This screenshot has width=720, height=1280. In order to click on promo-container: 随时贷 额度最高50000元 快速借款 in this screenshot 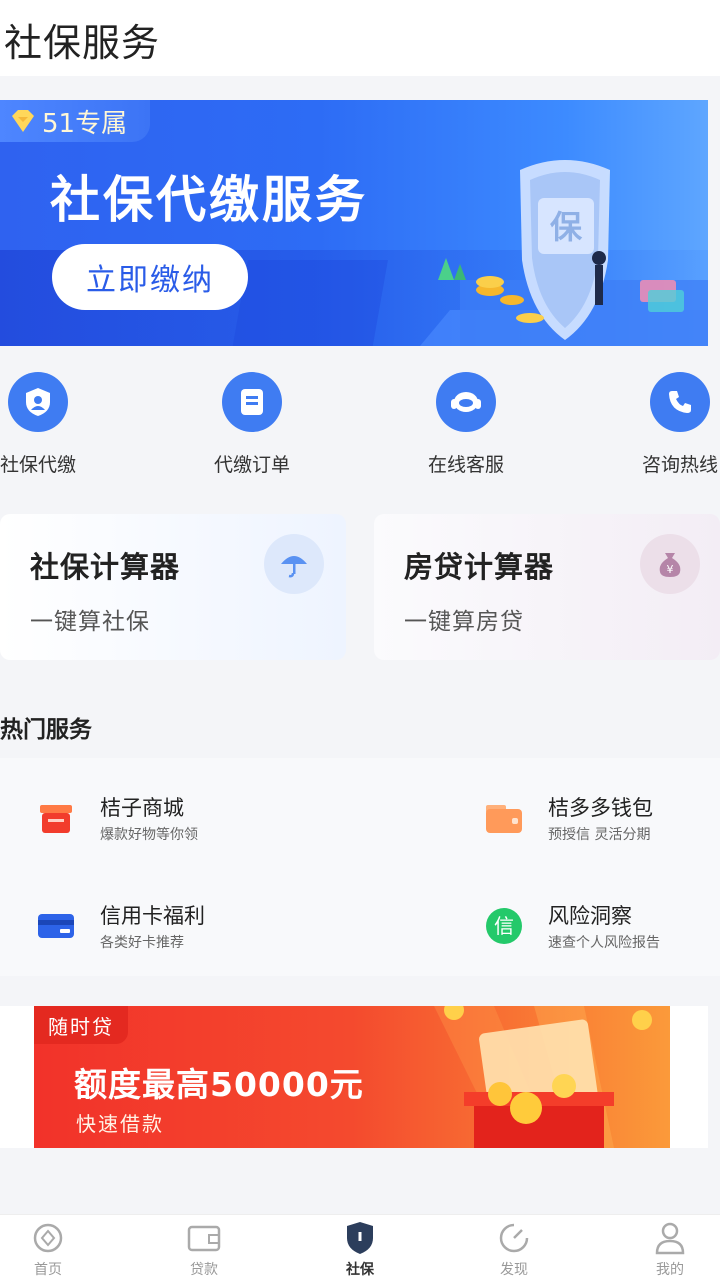, I will do `click(354, 1077)`.